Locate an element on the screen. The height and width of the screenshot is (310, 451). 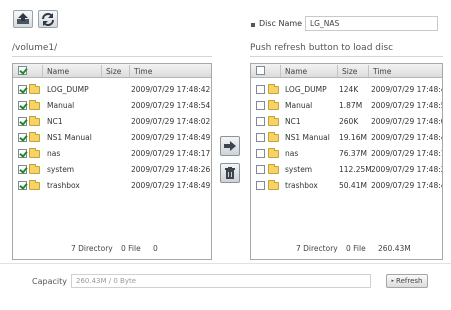
right-divider is located at coordinates (346, 56).